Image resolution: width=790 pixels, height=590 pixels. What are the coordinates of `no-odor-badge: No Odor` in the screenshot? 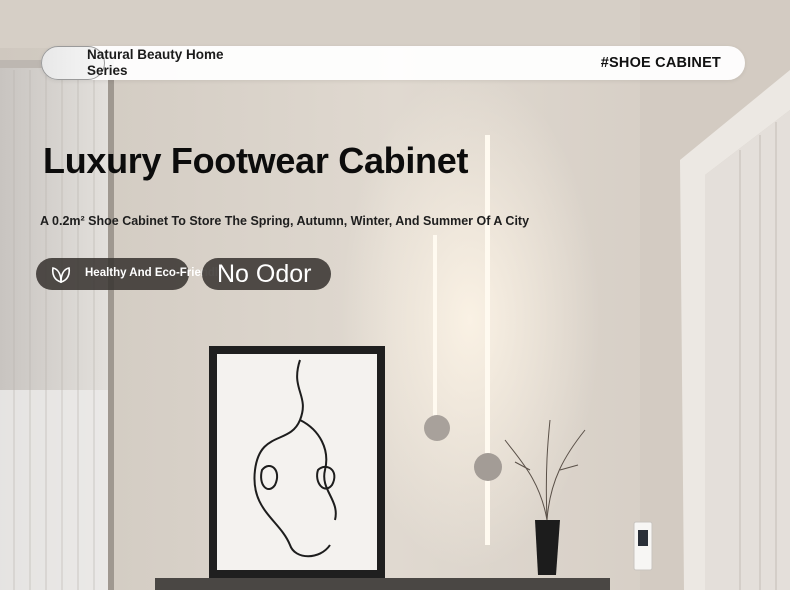 It's located at (266, 274).